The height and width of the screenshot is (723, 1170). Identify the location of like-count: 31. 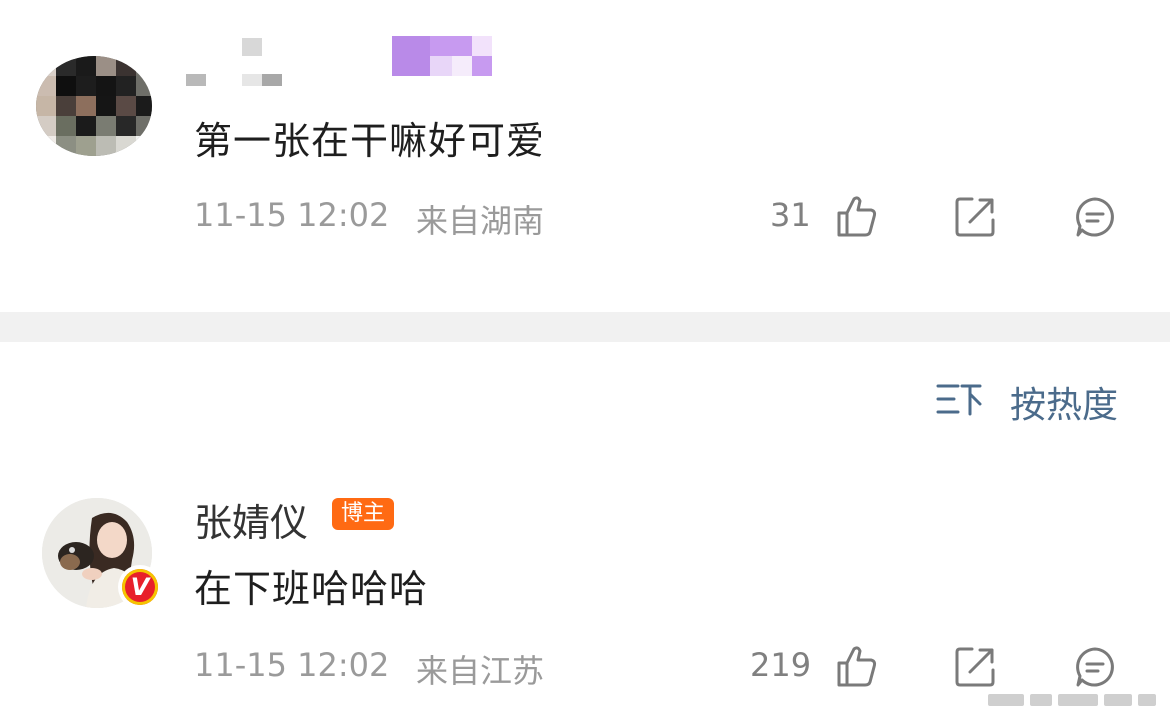
(790, 215).